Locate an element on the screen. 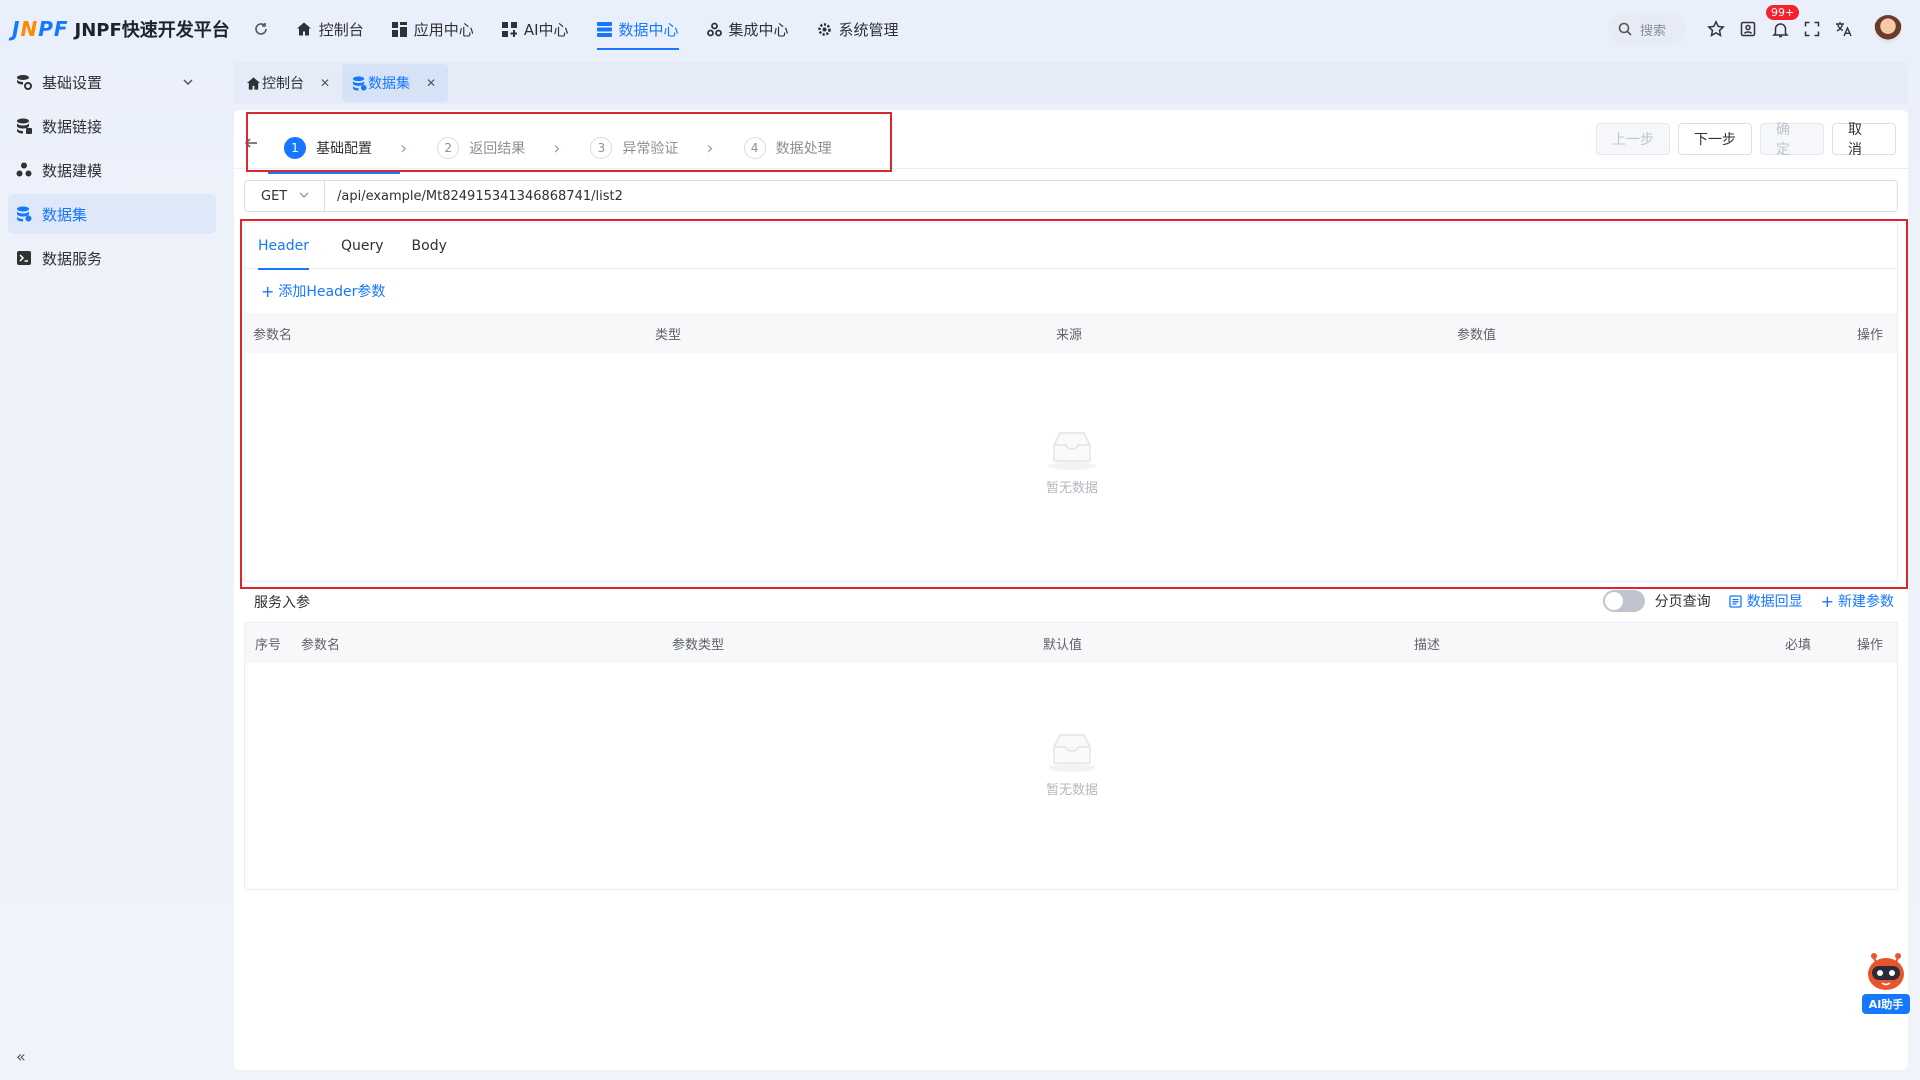 The image size is (1920, 1080). nav-item-integration-center: 集成中心 is located at coordinates (748, 29).